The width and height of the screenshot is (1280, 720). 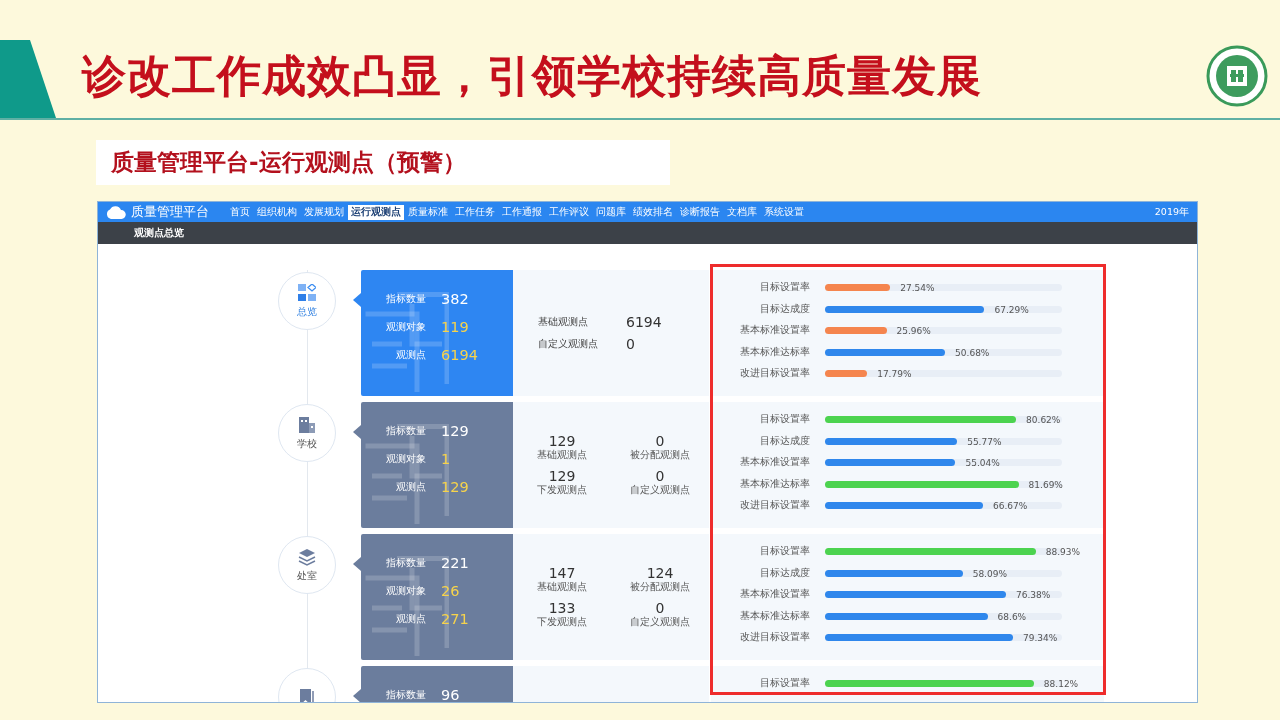 What do you see at coordinates (660, 573) in the screenshot?
I see `count-value: 124` at bounding box center [660, 573].